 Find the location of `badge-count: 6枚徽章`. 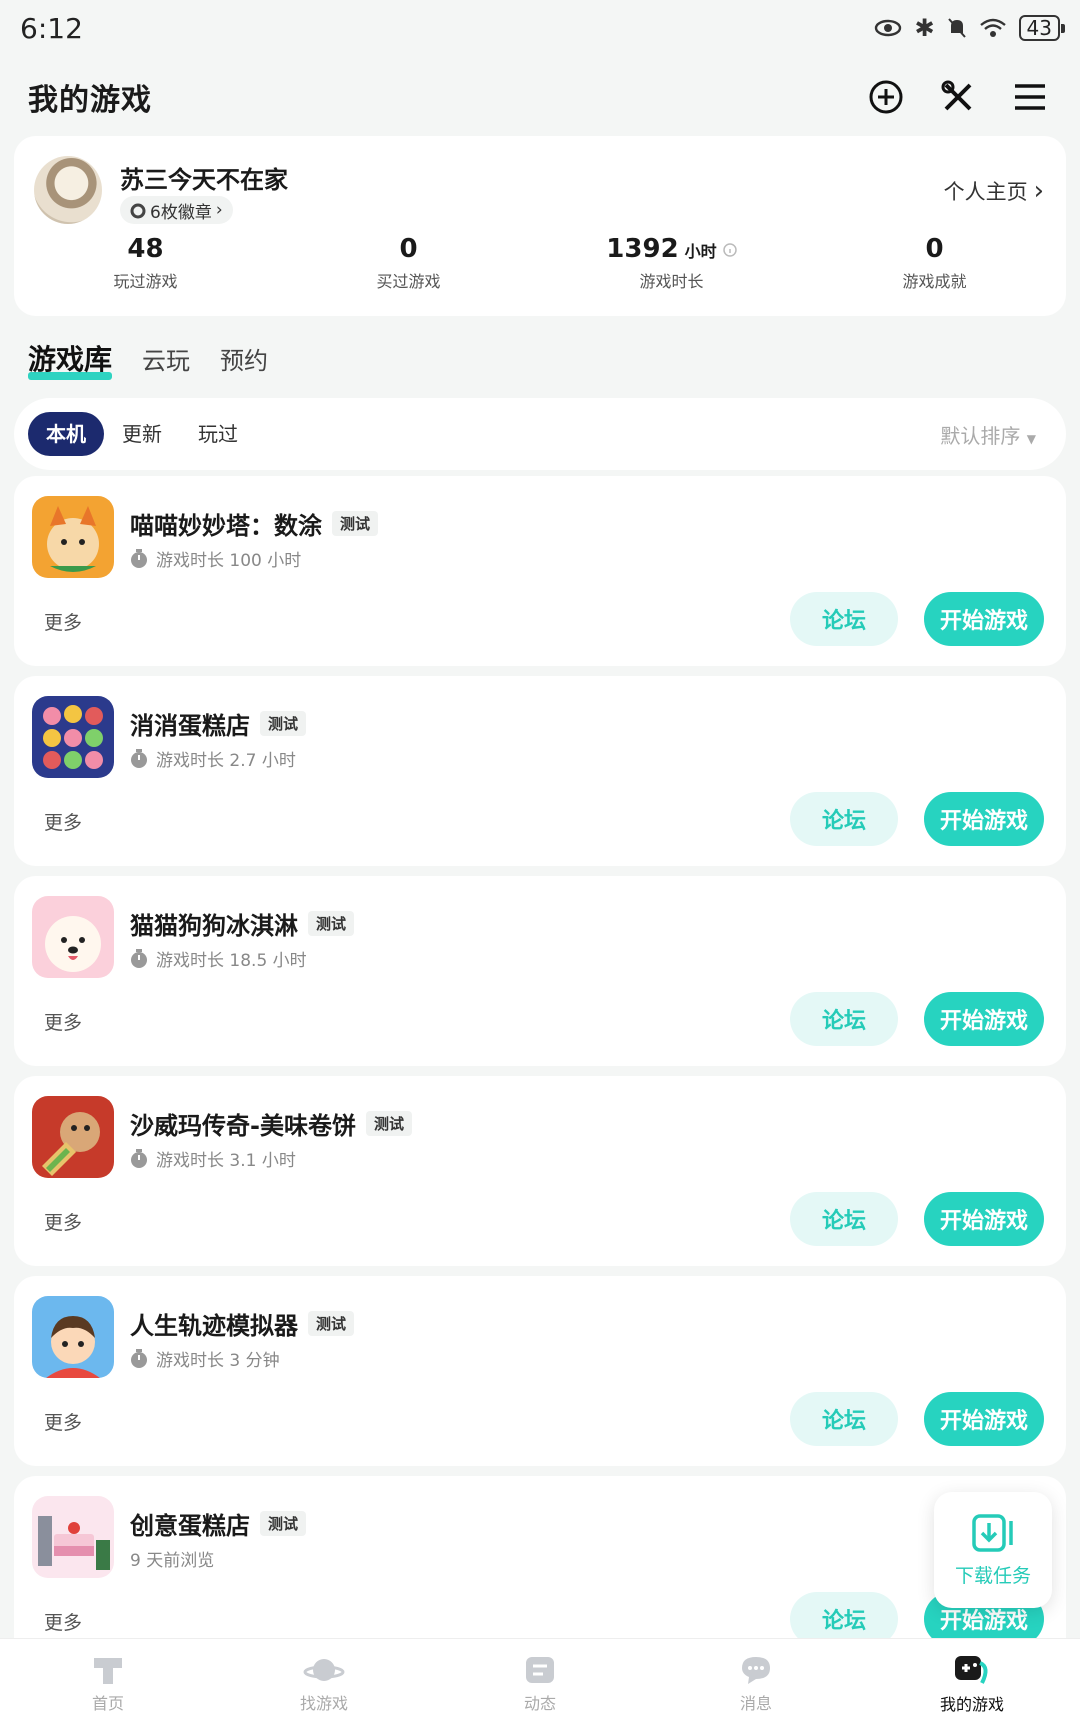

badge-count: 6枚徽章 is located at coordinates (181, 212).